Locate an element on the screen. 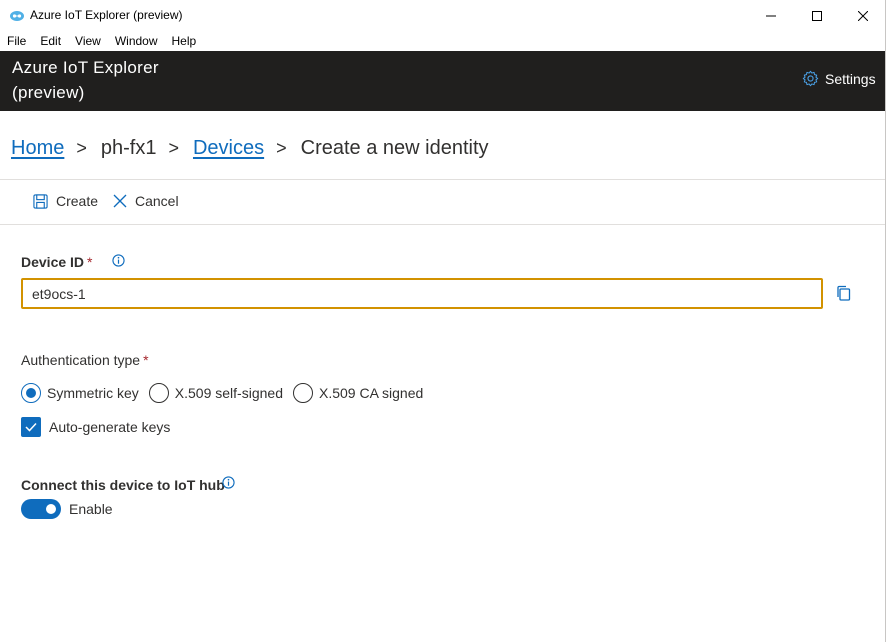 This screenshot has width=886, height=642. minimize-icon is located at coordinates (771, 15).